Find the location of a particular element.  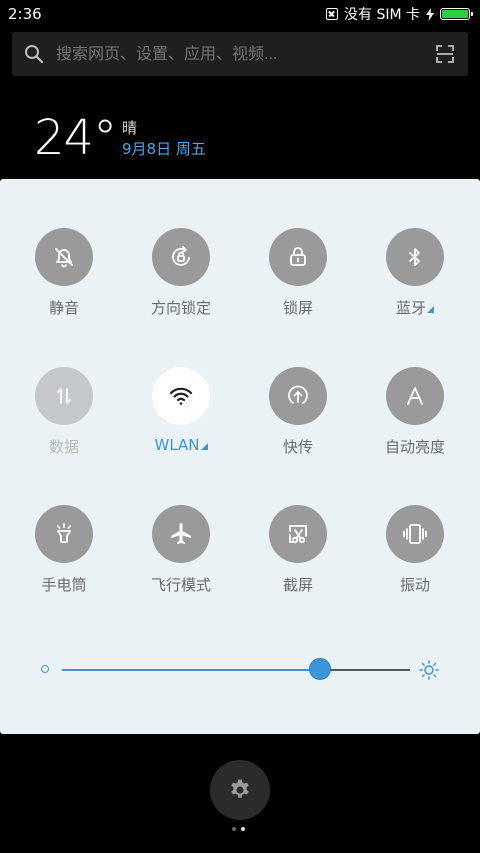

silent-bell-icon is located at coordinates (64, 257).